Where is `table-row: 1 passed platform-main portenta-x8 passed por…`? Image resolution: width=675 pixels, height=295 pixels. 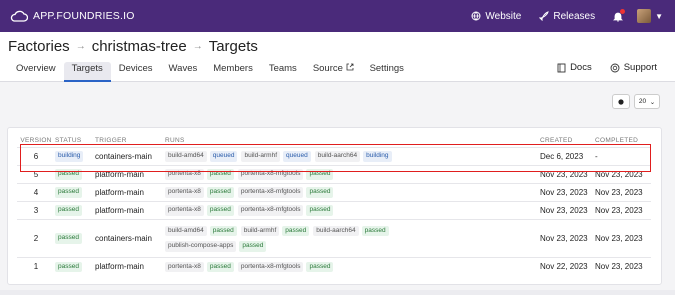 table-row: 1 passed platform-main portenta-x8 passed por… is located at coordinates (334, 265).